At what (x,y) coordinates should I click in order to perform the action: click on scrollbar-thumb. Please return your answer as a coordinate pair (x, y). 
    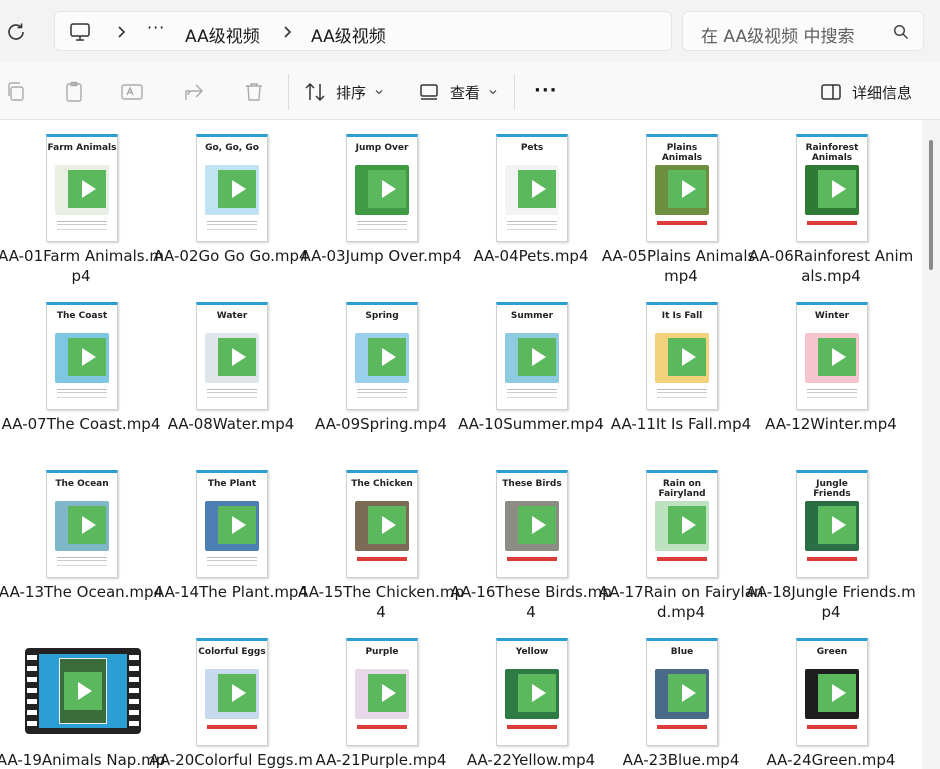
    Looking at the image, I should click on (931, 205).